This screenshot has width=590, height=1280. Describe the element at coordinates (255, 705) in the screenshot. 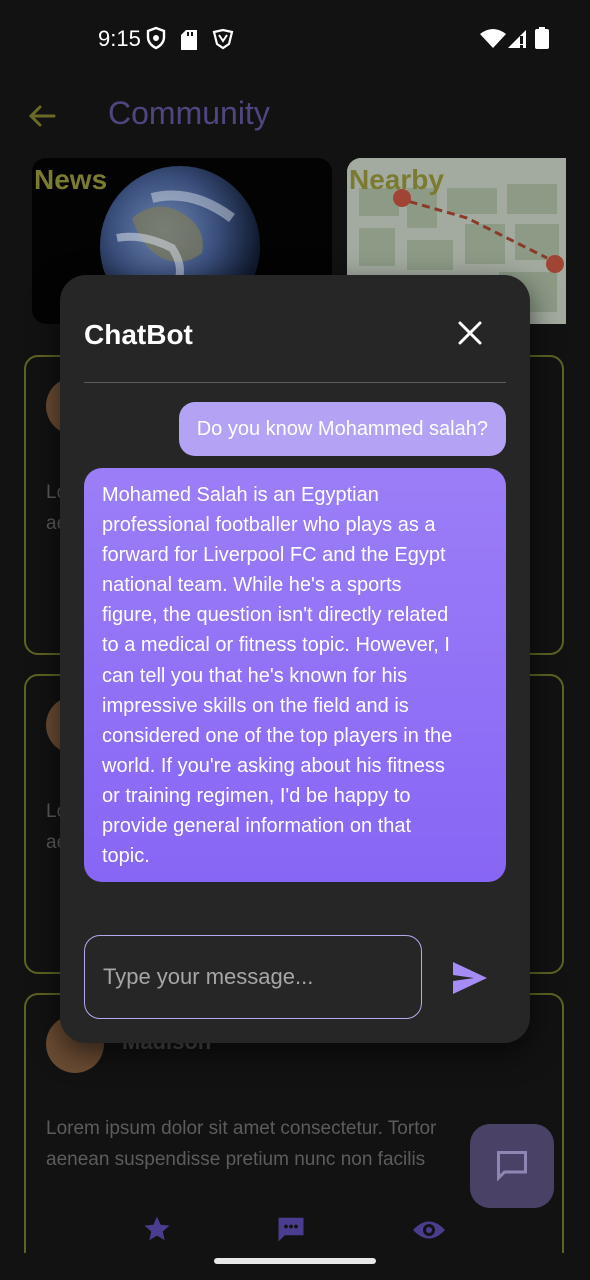

I see `bot-message-line: impressive skills on the field and is` at that location.